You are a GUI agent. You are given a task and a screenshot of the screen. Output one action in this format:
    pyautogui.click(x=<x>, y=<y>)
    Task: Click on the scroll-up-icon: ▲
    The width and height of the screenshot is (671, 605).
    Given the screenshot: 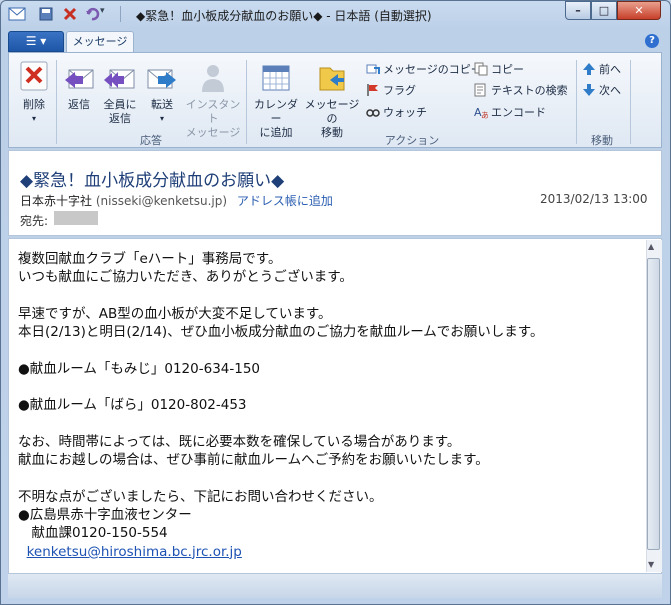 What is the action you would take?
    pyautogui.click(x=651, y=246)
    